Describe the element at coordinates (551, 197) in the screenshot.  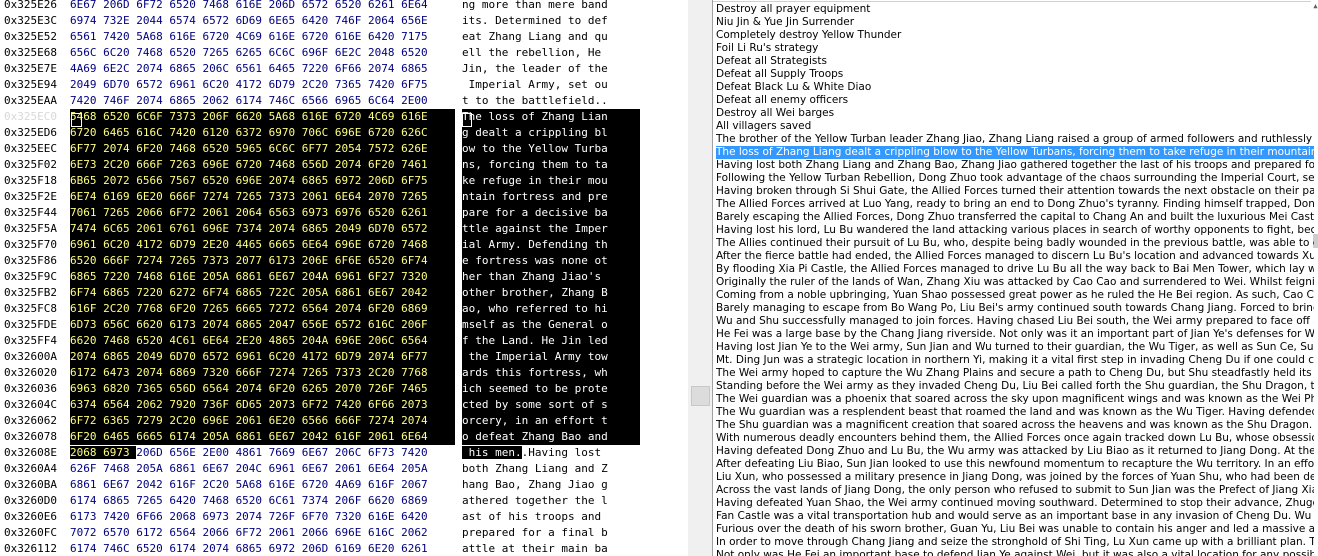
I see `ascii-text: ntain fortress and pre` at that location.